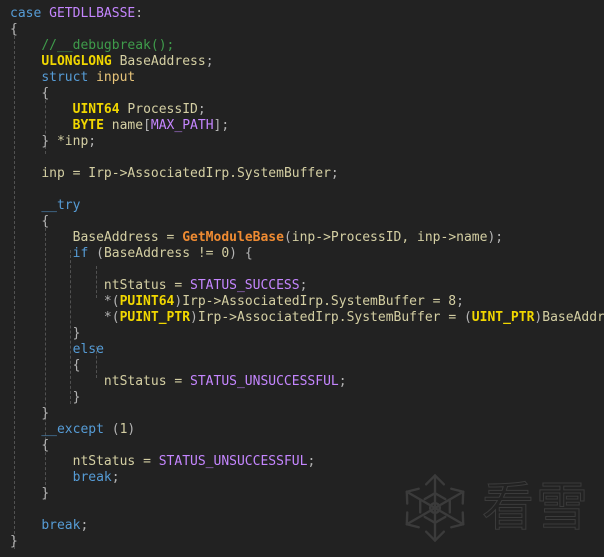  What do you see at coordinates (123, 125) in the screenshot?
I see `code-token-id: name` at bounding box center [123, 125].